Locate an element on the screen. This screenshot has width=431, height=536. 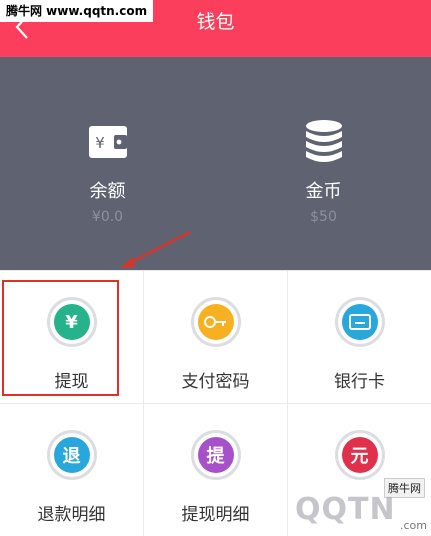
withdraw-label: 提现 is located at coordinates (71, 382).